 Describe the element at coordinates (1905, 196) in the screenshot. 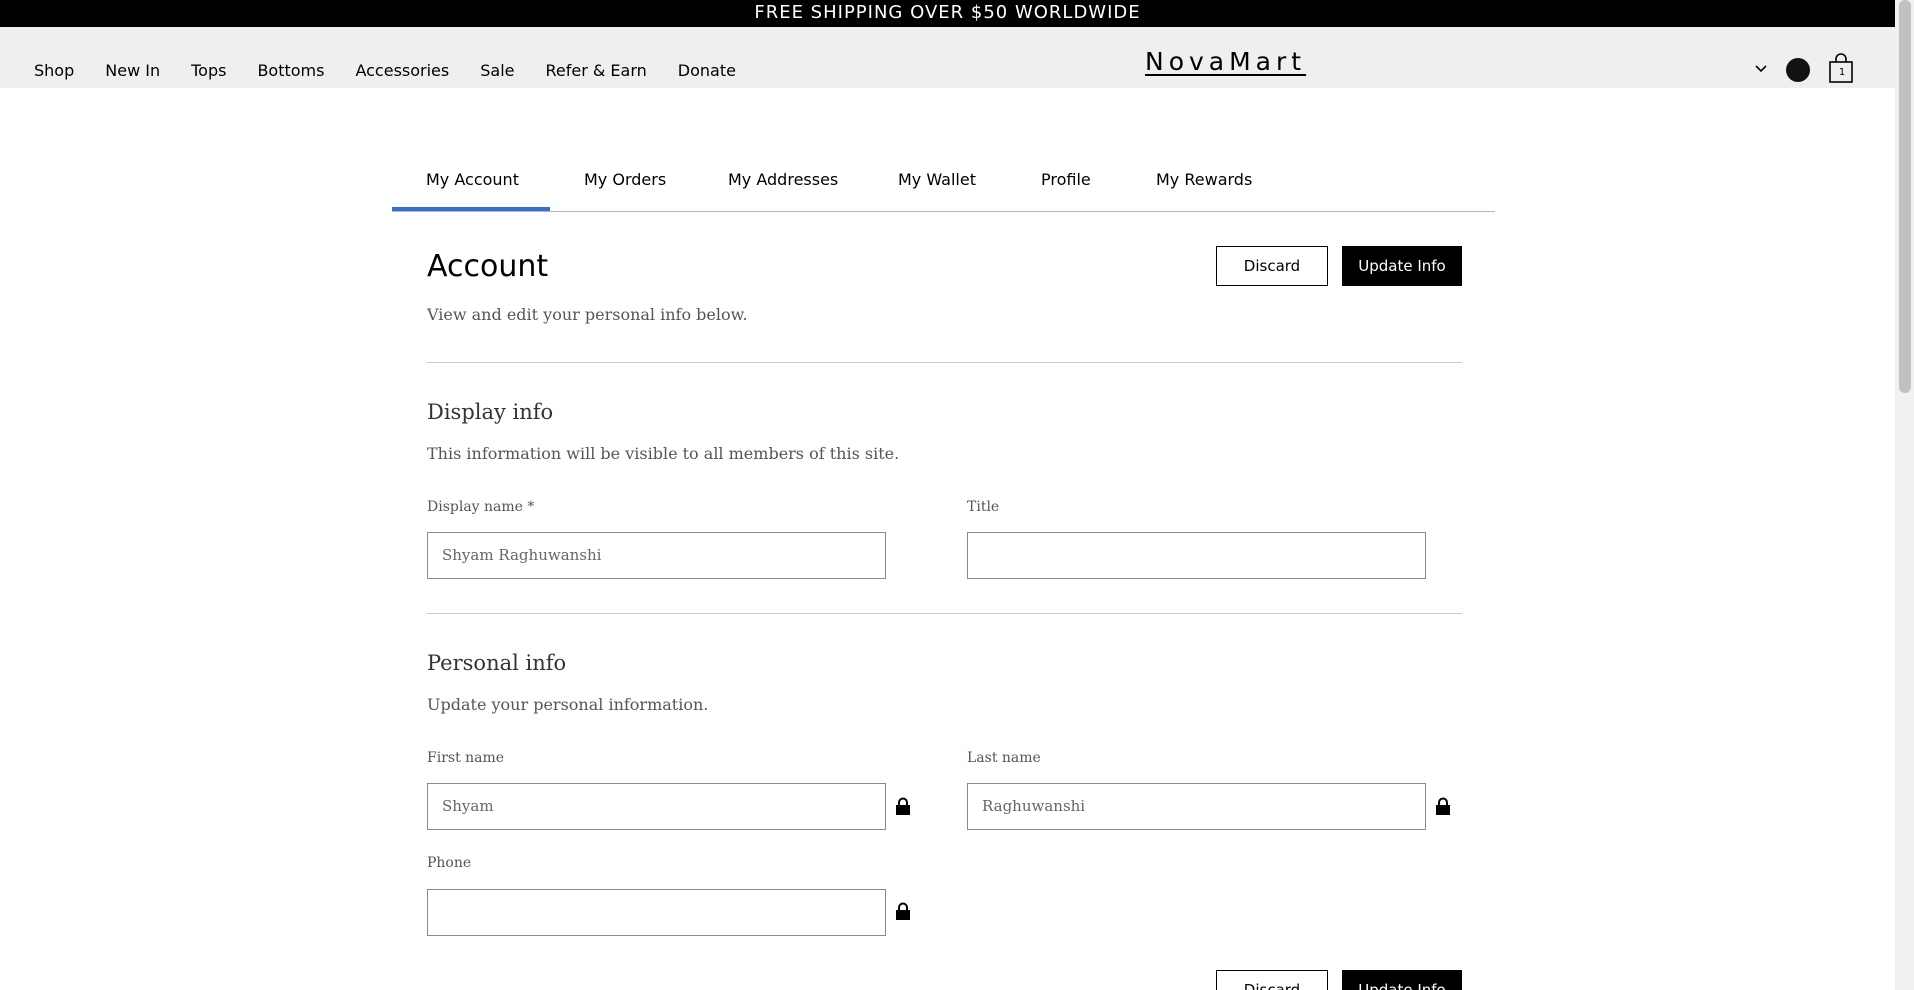

I see `scrollbar-thumb` at that location.